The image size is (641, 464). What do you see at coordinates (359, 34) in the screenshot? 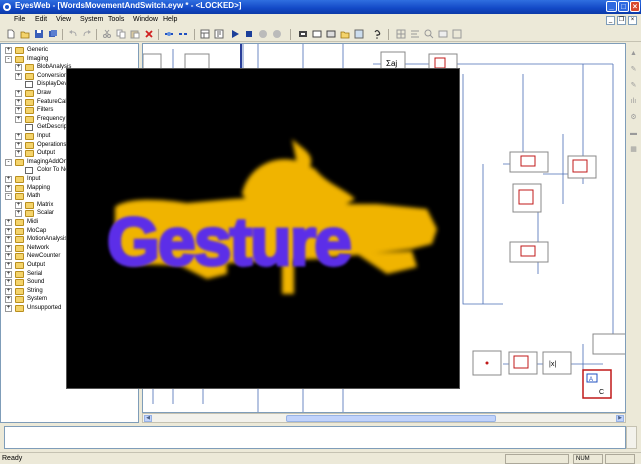
I see `image-icon` at bounding box center [359, 34].